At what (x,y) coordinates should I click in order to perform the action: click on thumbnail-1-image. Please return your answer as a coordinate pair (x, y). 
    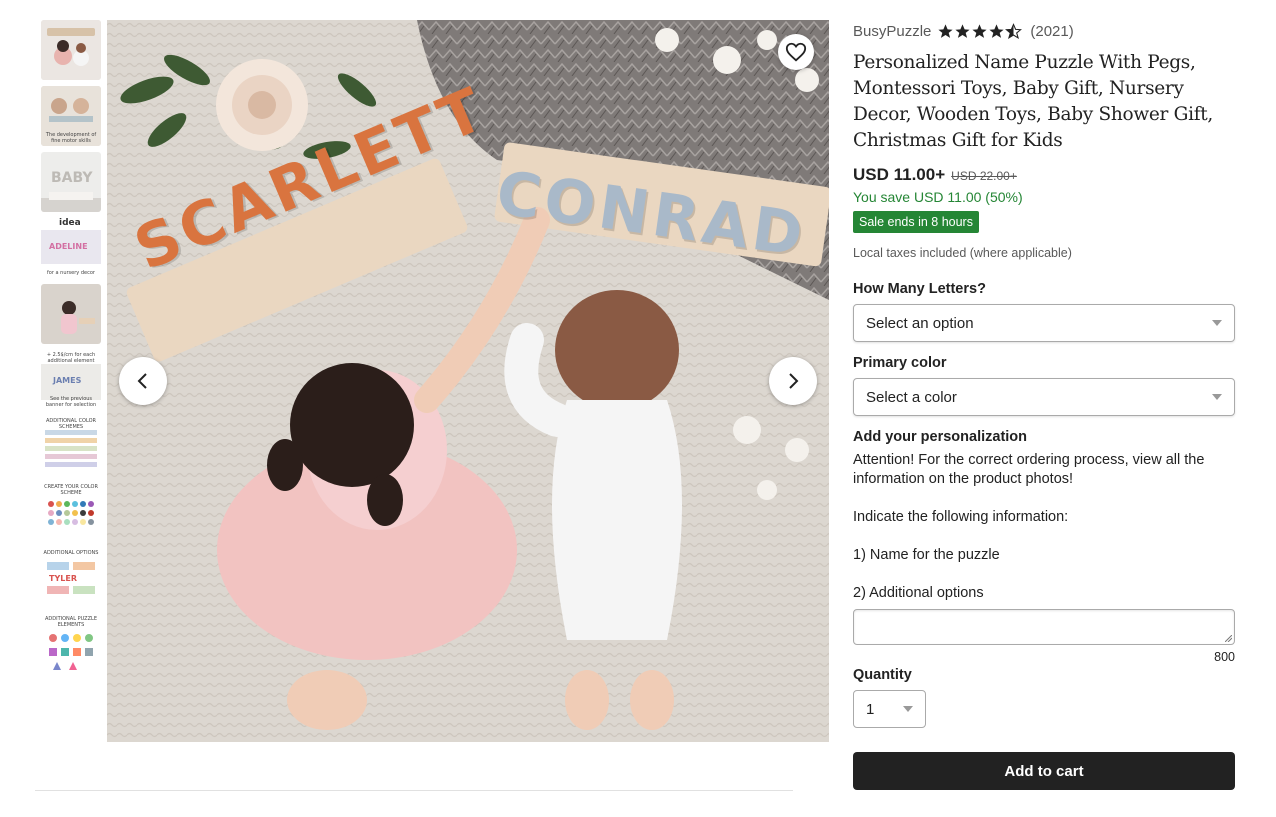
    Looking at the image, I should click on (71, 50).